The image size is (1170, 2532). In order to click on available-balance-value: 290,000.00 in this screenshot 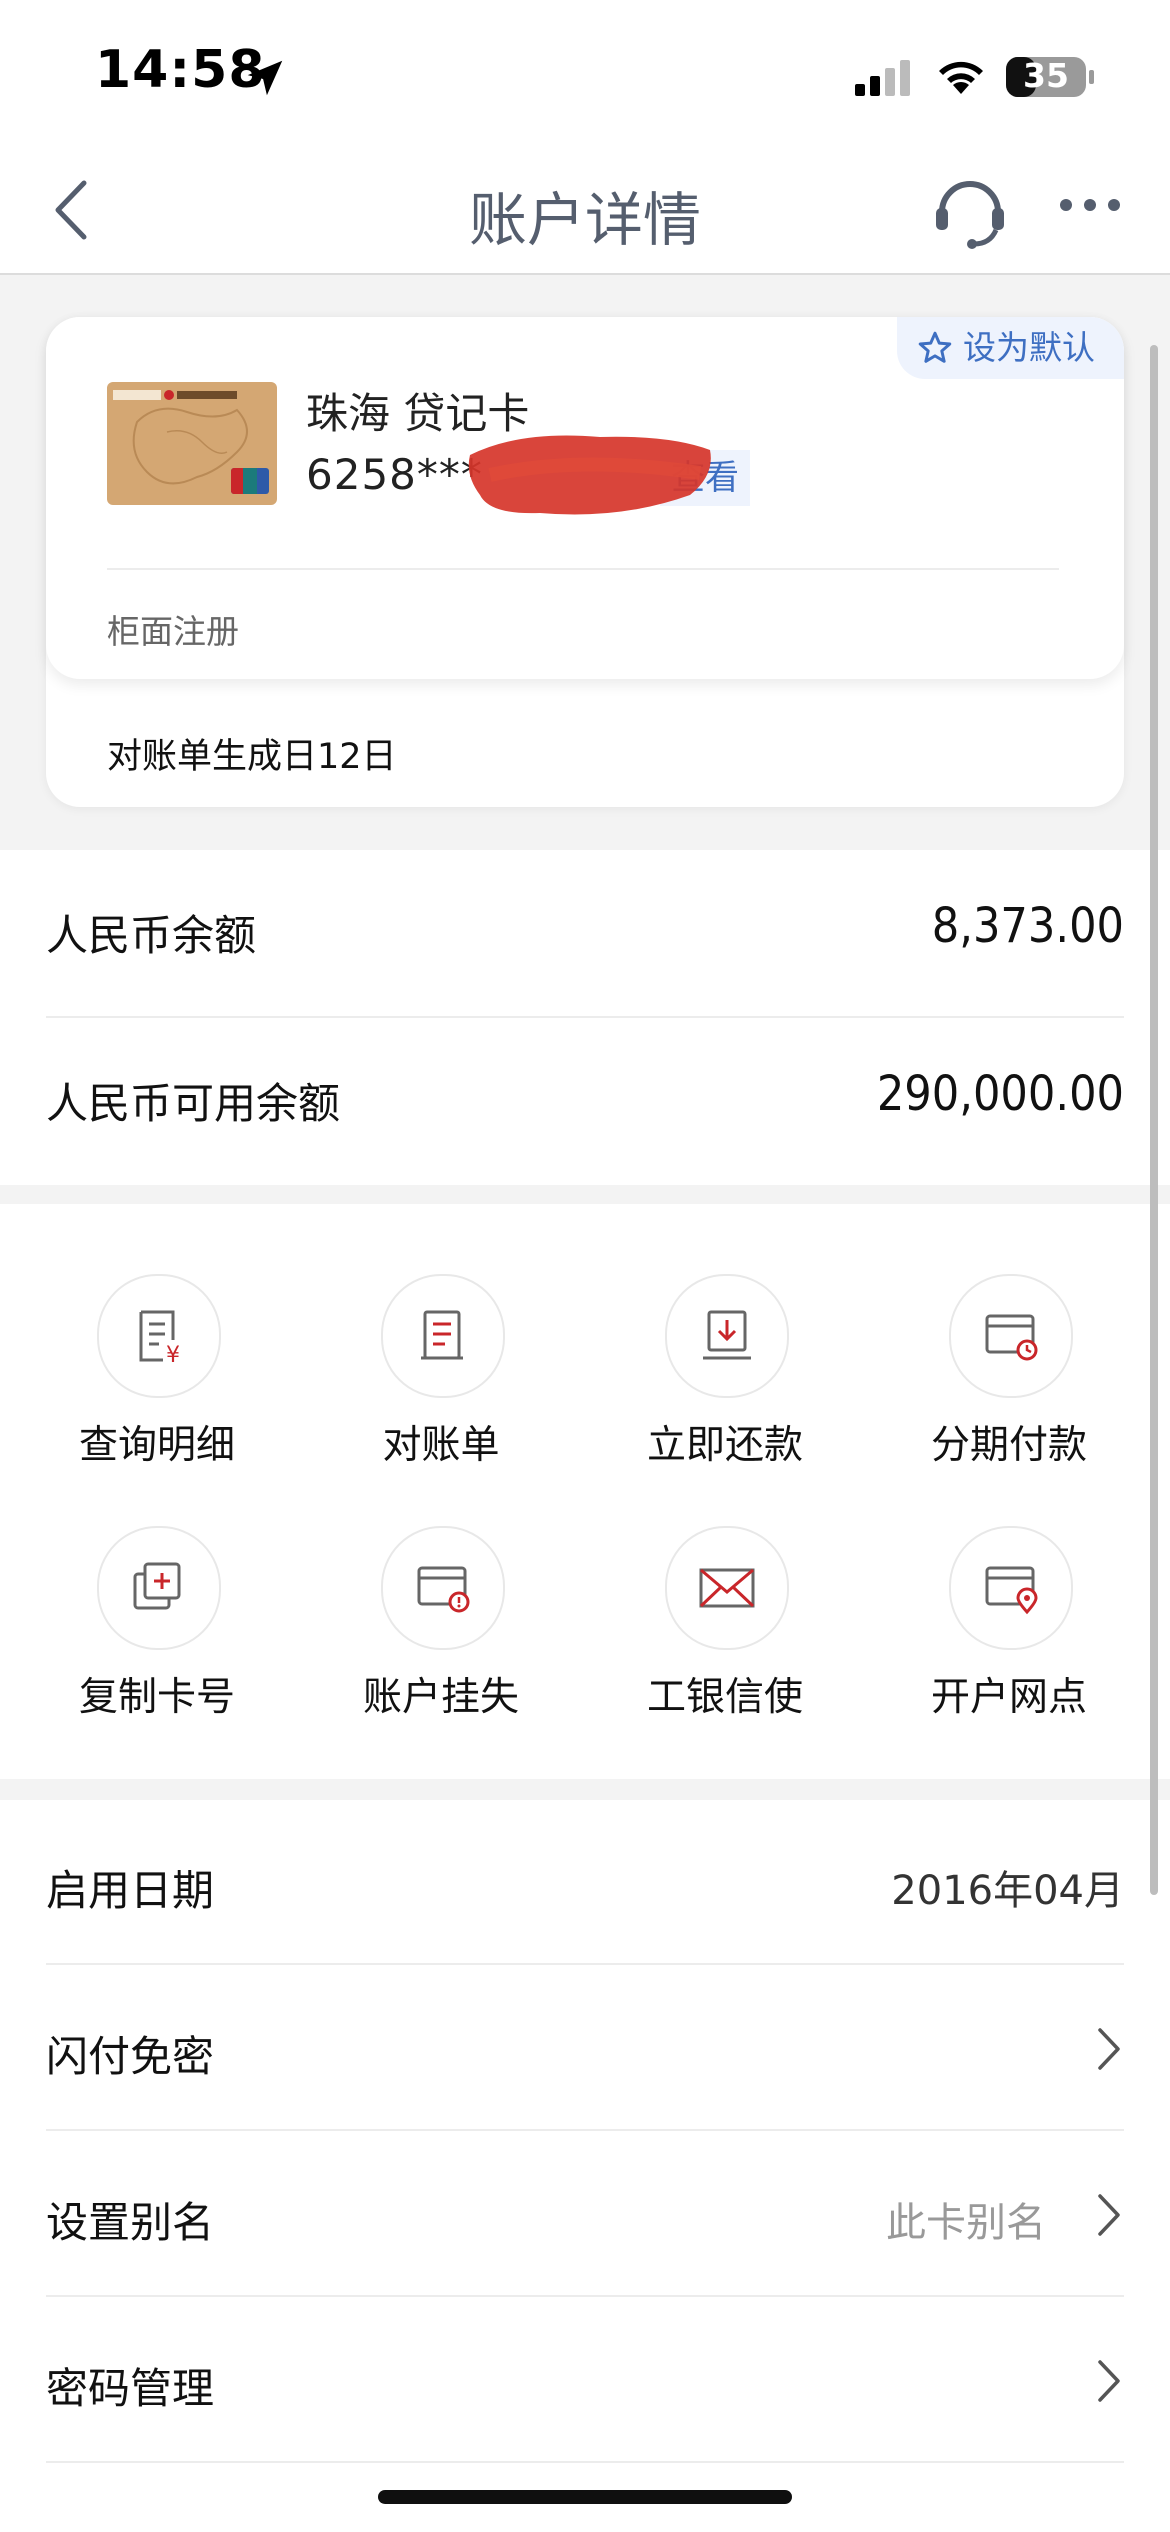, I will do `click(1000, 1094)`.